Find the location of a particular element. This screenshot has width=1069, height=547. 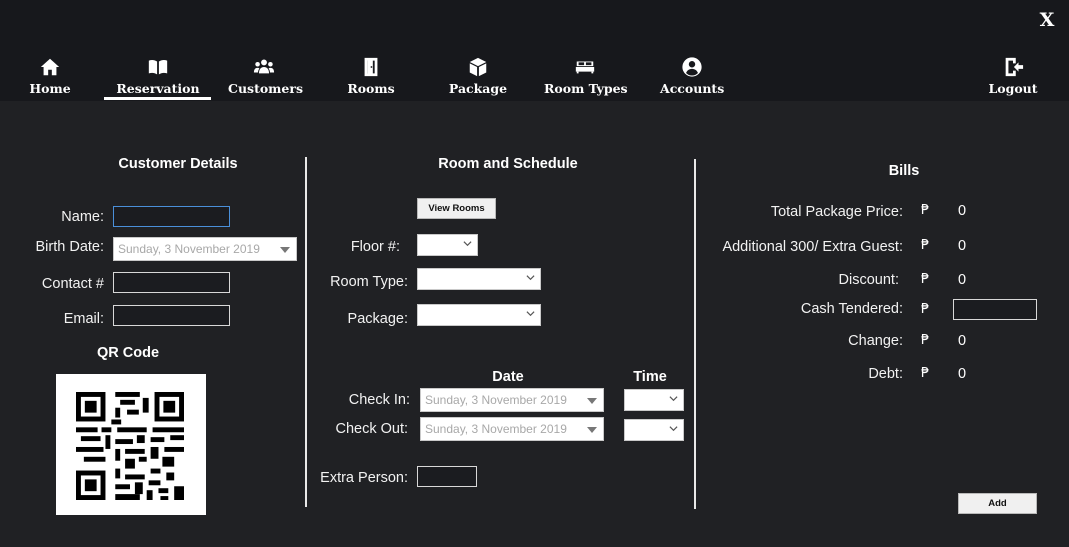

birth-date-picker: Sunday, 3 November 2019 is located at coordinates (205, 249).